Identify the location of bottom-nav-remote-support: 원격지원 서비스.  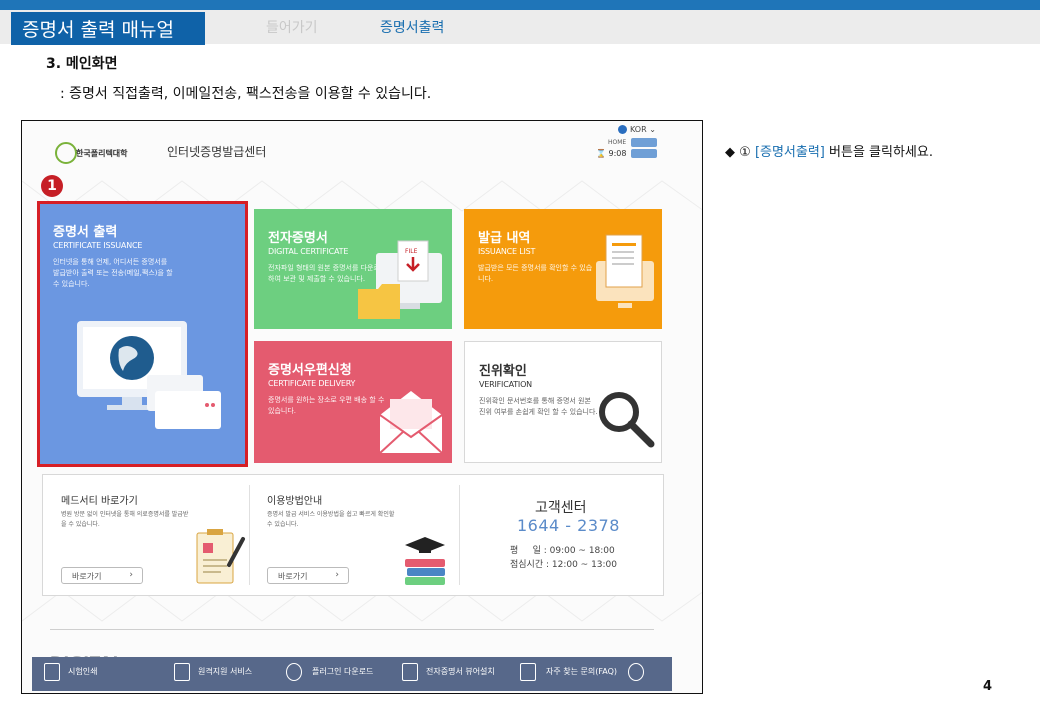
(225, 671).